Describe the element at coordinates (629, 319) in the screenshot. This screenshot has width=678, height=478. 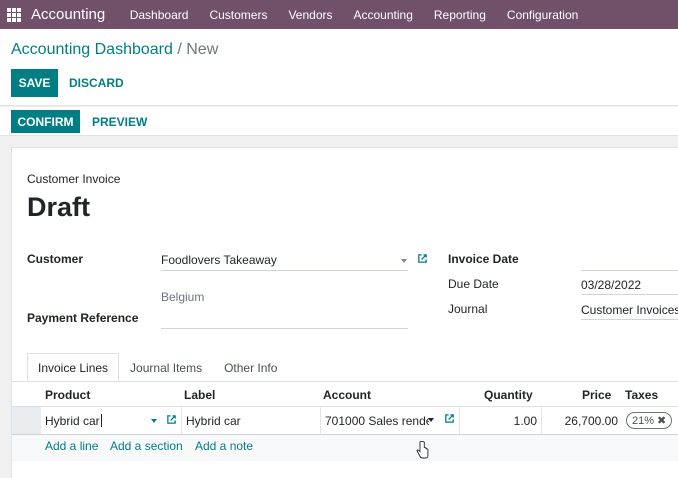
I see `journal-underline` at that location.